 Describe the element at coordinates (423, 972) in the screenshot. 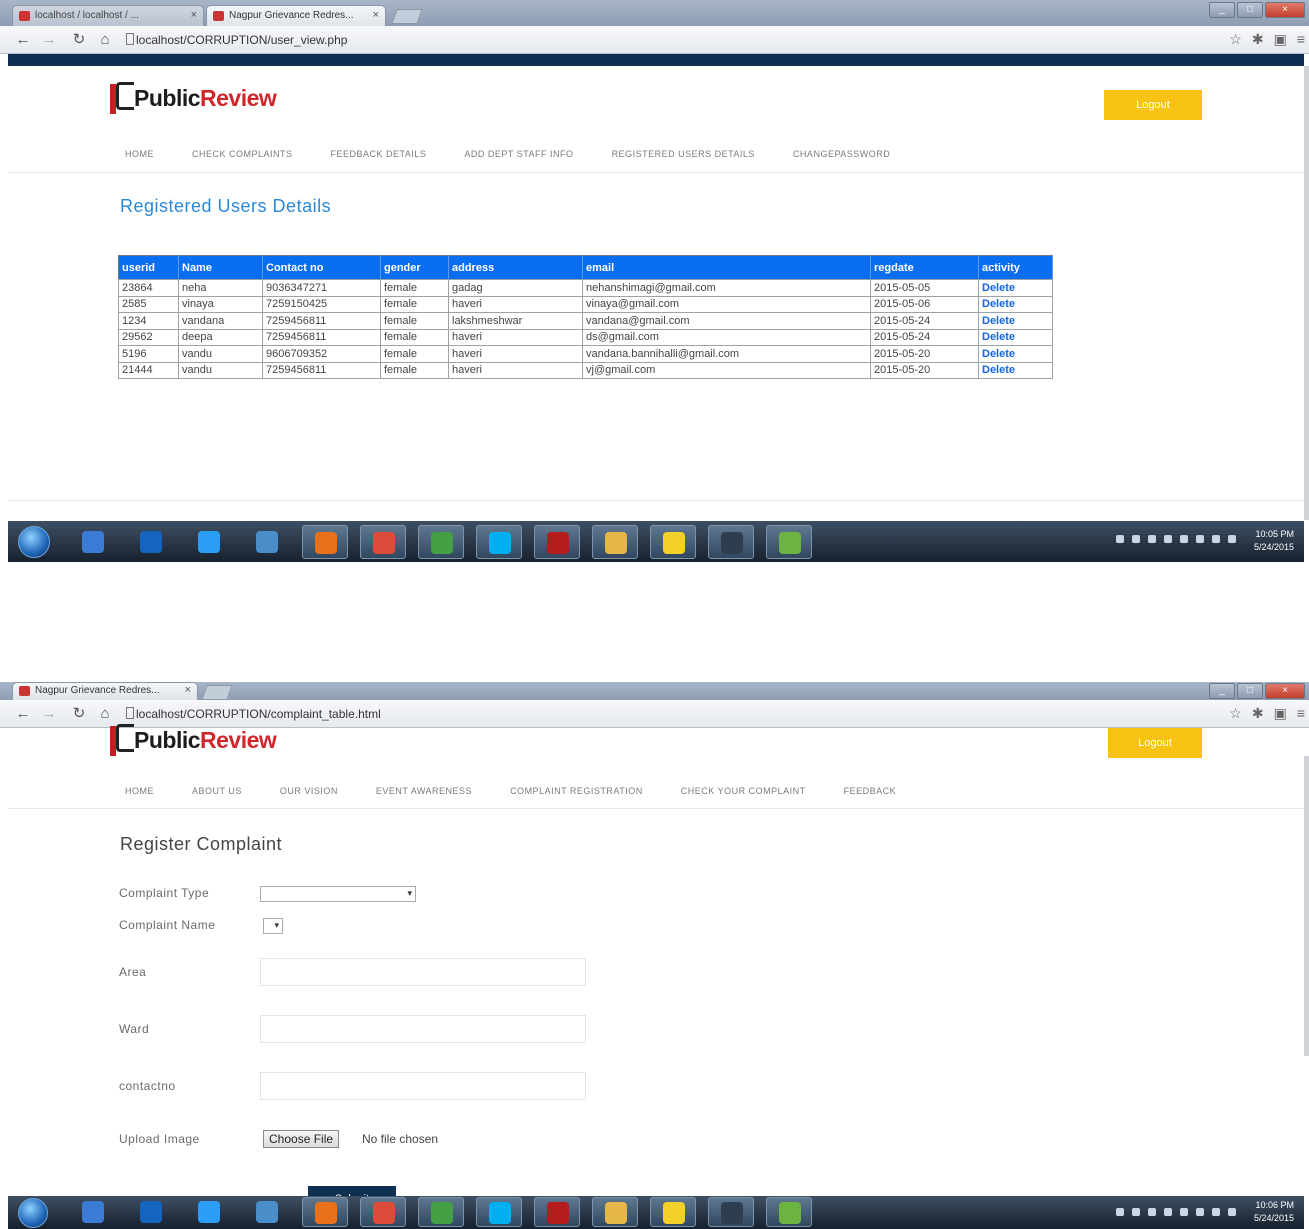

I see `area-input` at that location.